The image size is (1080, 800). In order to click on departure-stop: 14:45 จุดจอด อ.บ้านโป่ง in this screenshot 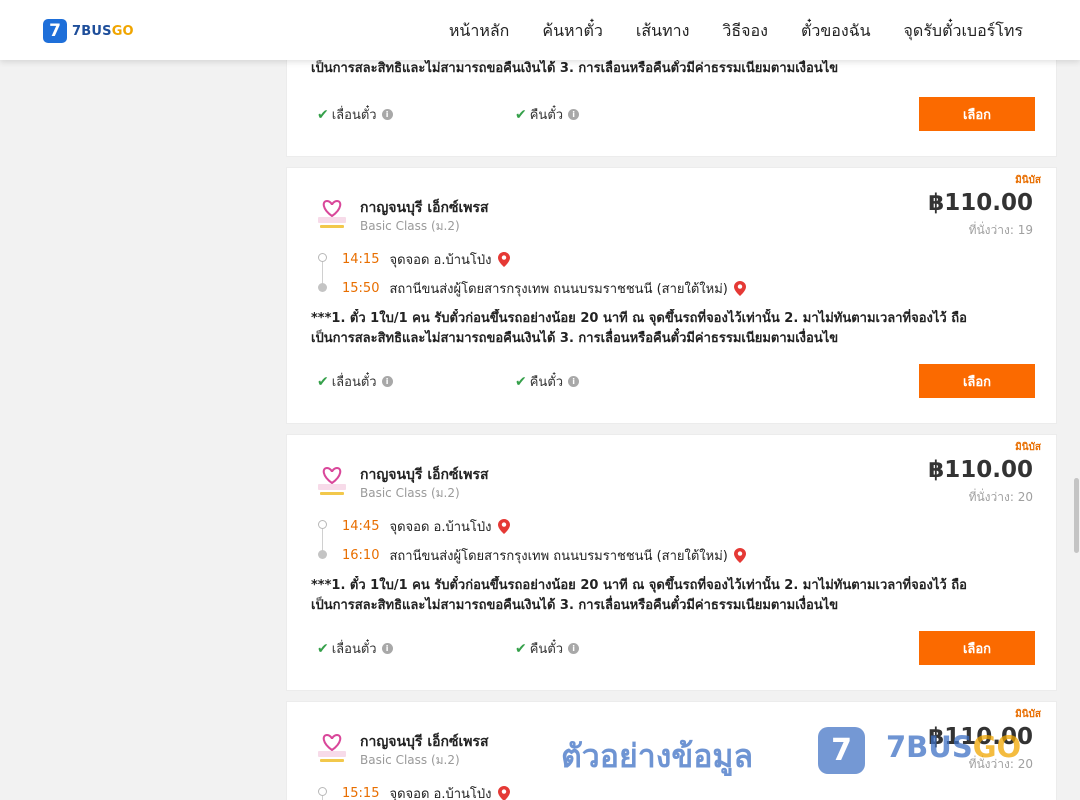, I will do `click(426, 526)`.